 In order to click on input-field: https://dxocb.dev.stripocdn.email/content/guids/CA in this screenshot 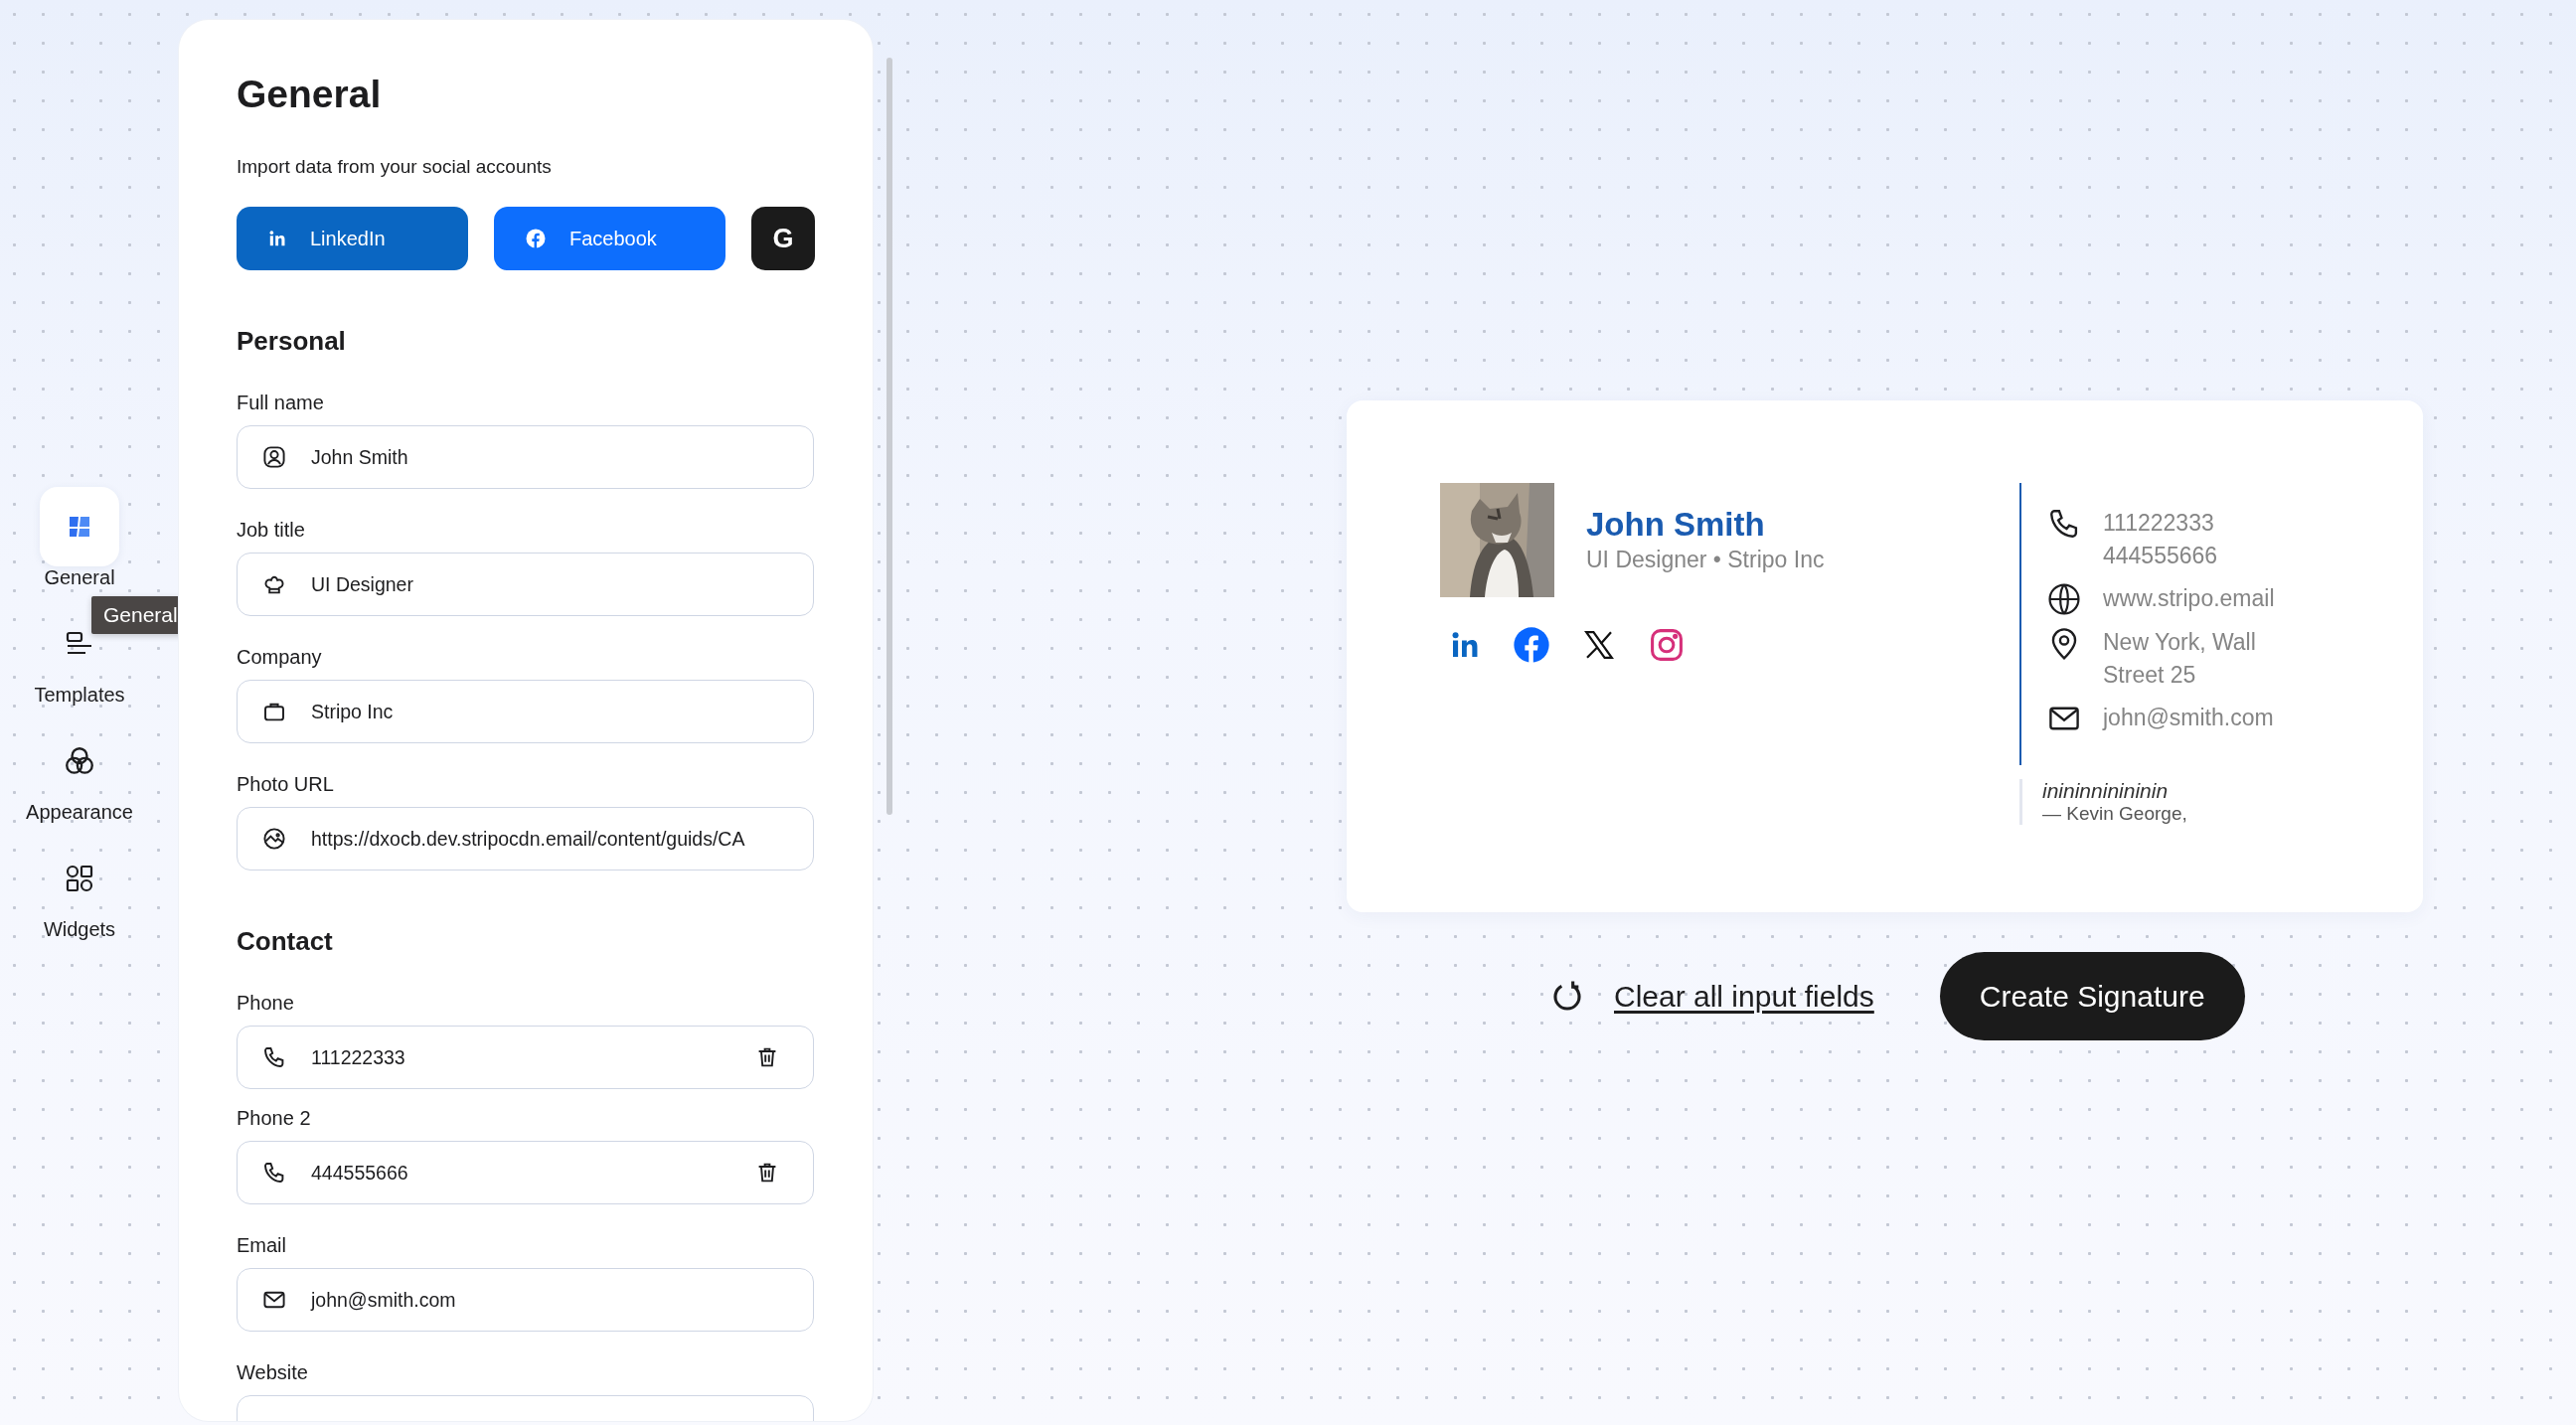, I will do `click(525, 839)`.